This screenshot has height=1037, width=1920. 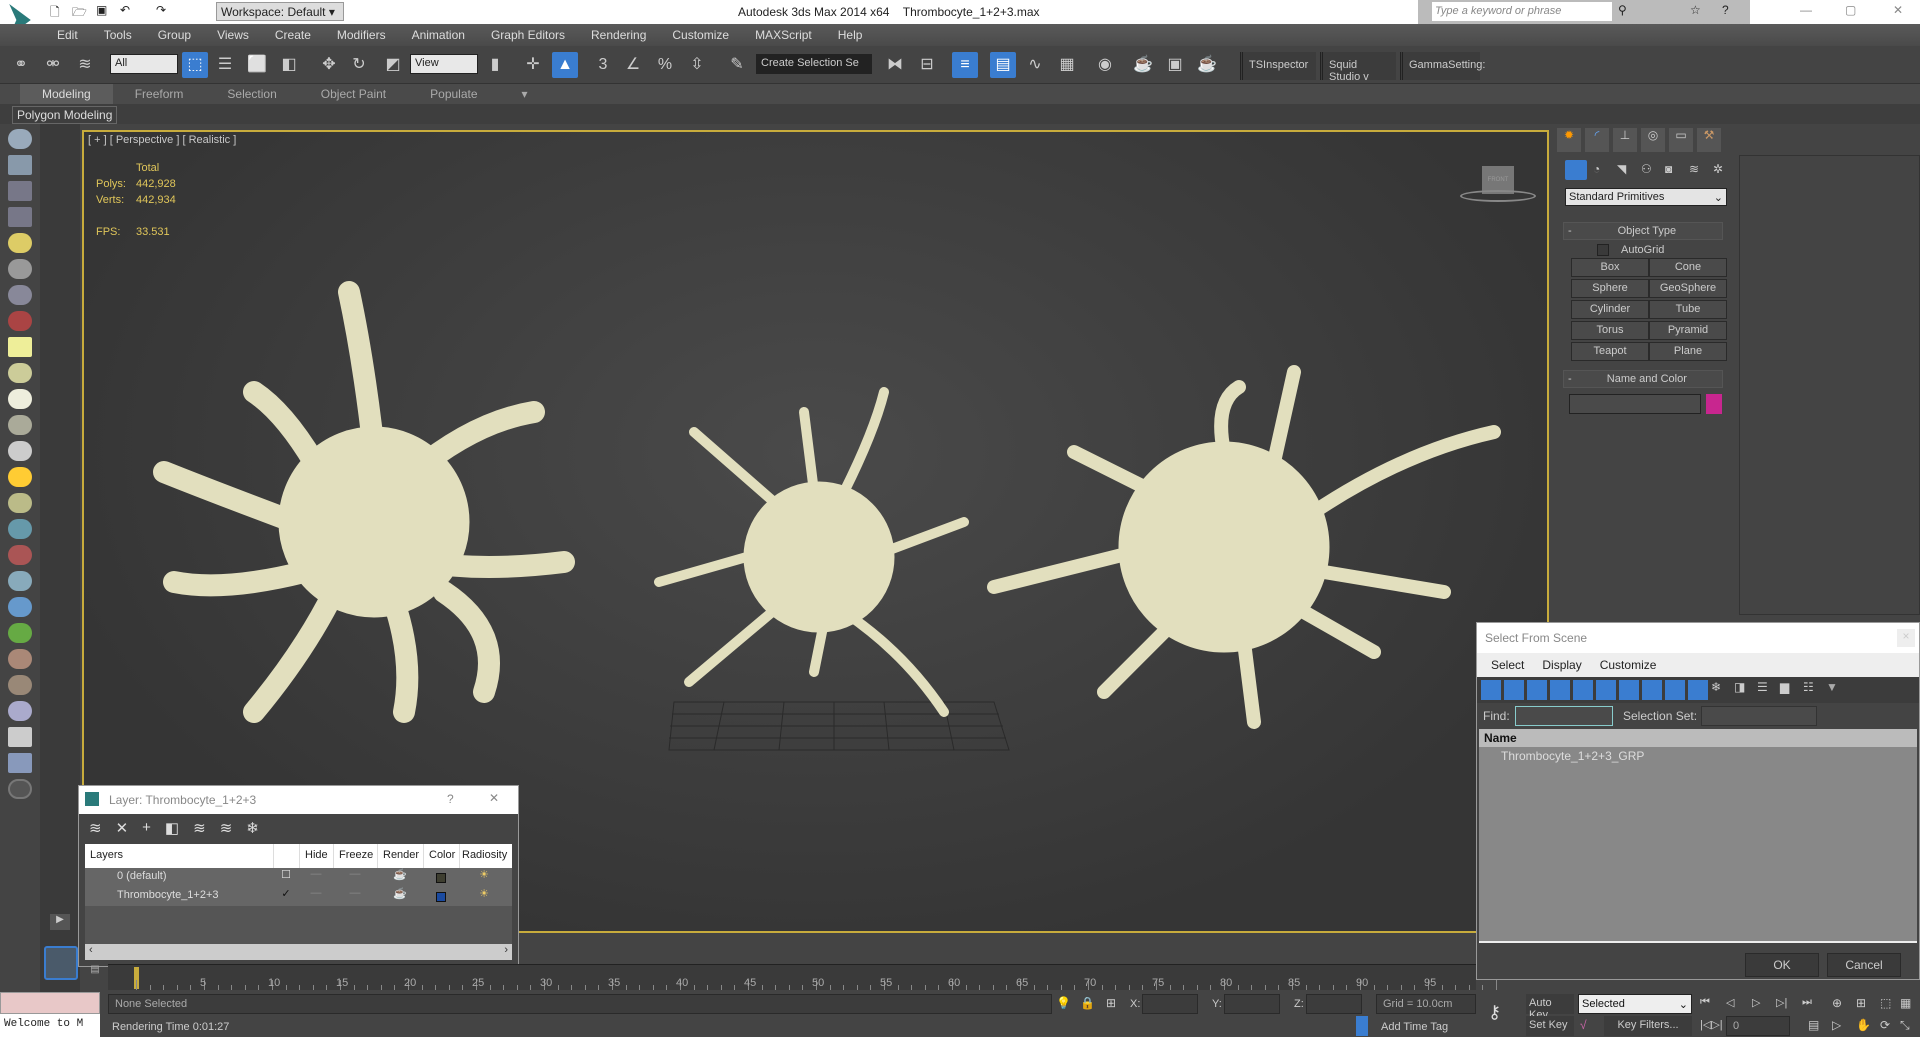 I want to click on array-icon, so click(x=20, y=529).